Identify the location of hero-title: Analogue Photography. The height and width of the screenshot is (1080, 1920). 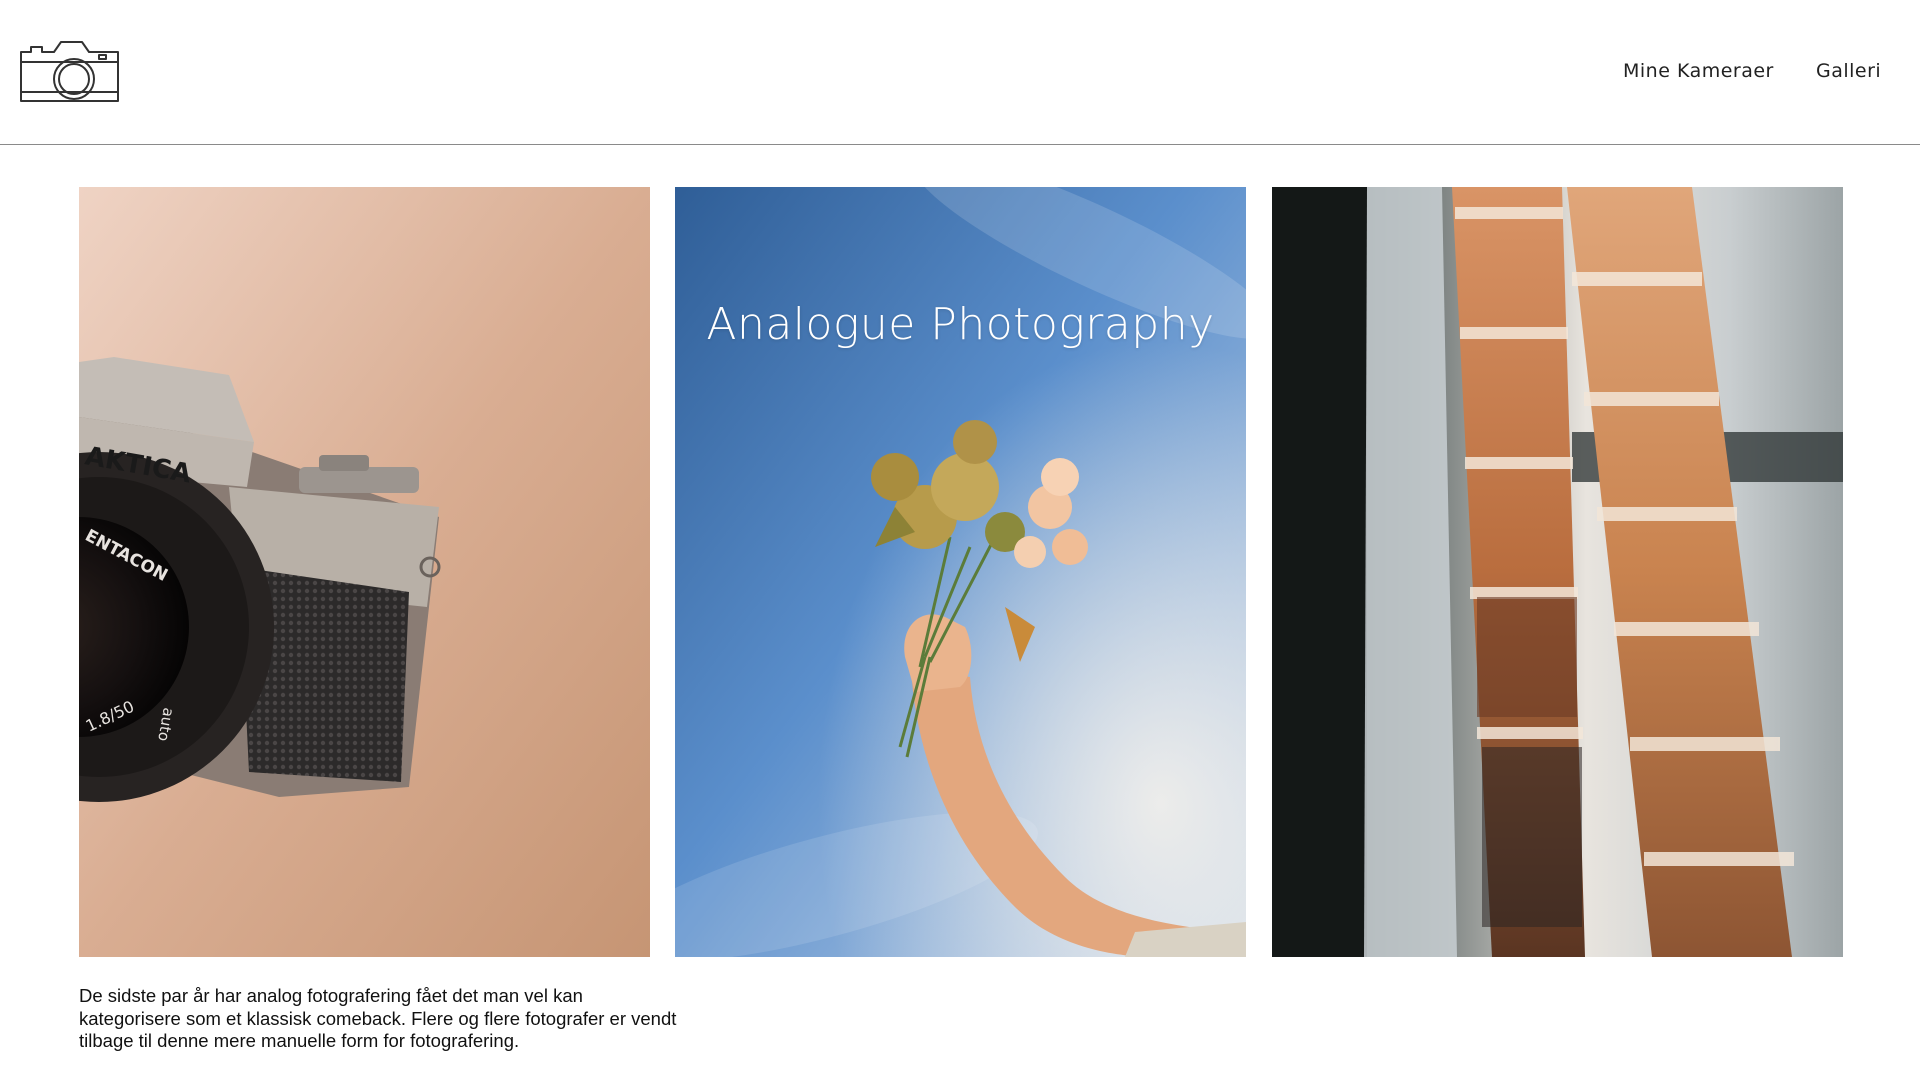
(960, 324).